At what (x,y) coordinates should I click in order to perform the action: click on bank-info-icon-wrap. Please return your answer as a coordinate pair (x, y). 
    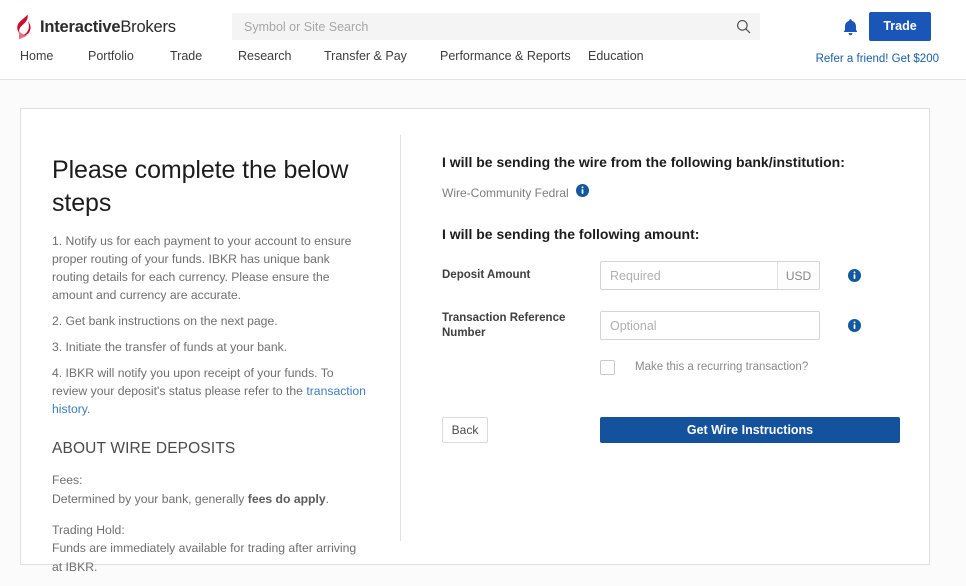
    Looking at the image, I should click on (582, 192).